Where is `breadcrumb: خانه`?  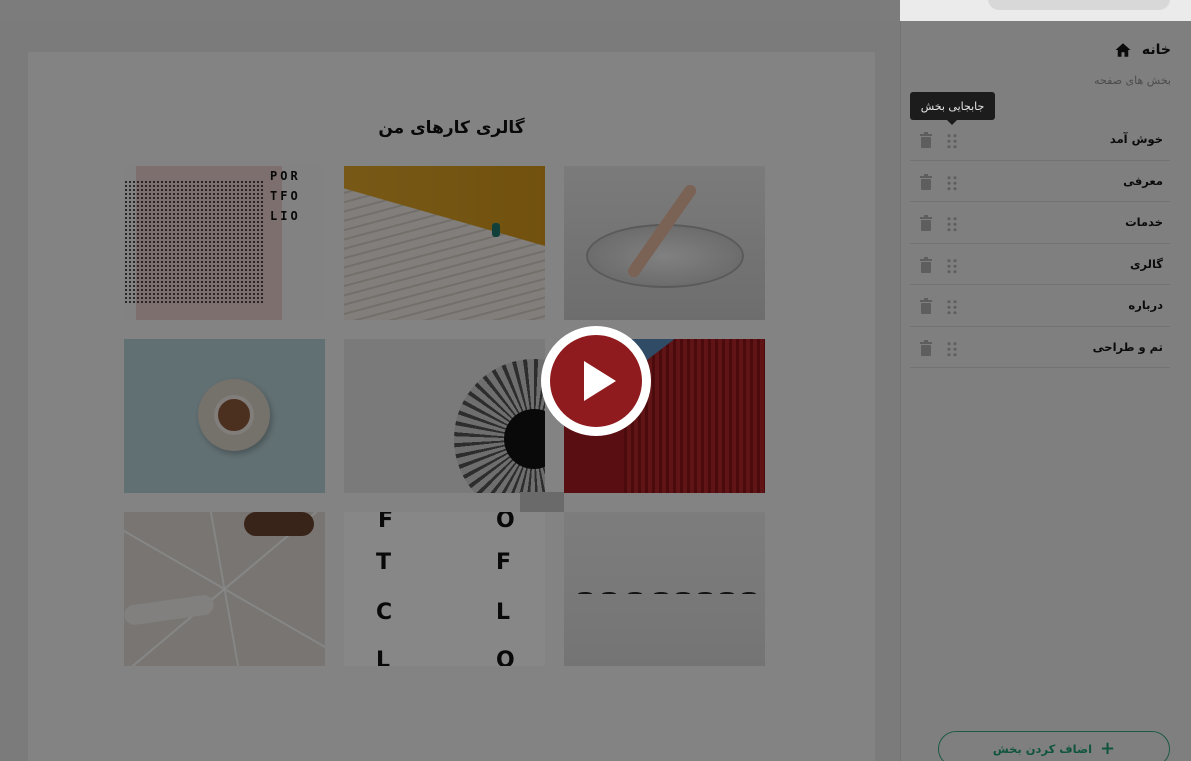
breadcrumb: خانه is located at coordinates (1142, 50).